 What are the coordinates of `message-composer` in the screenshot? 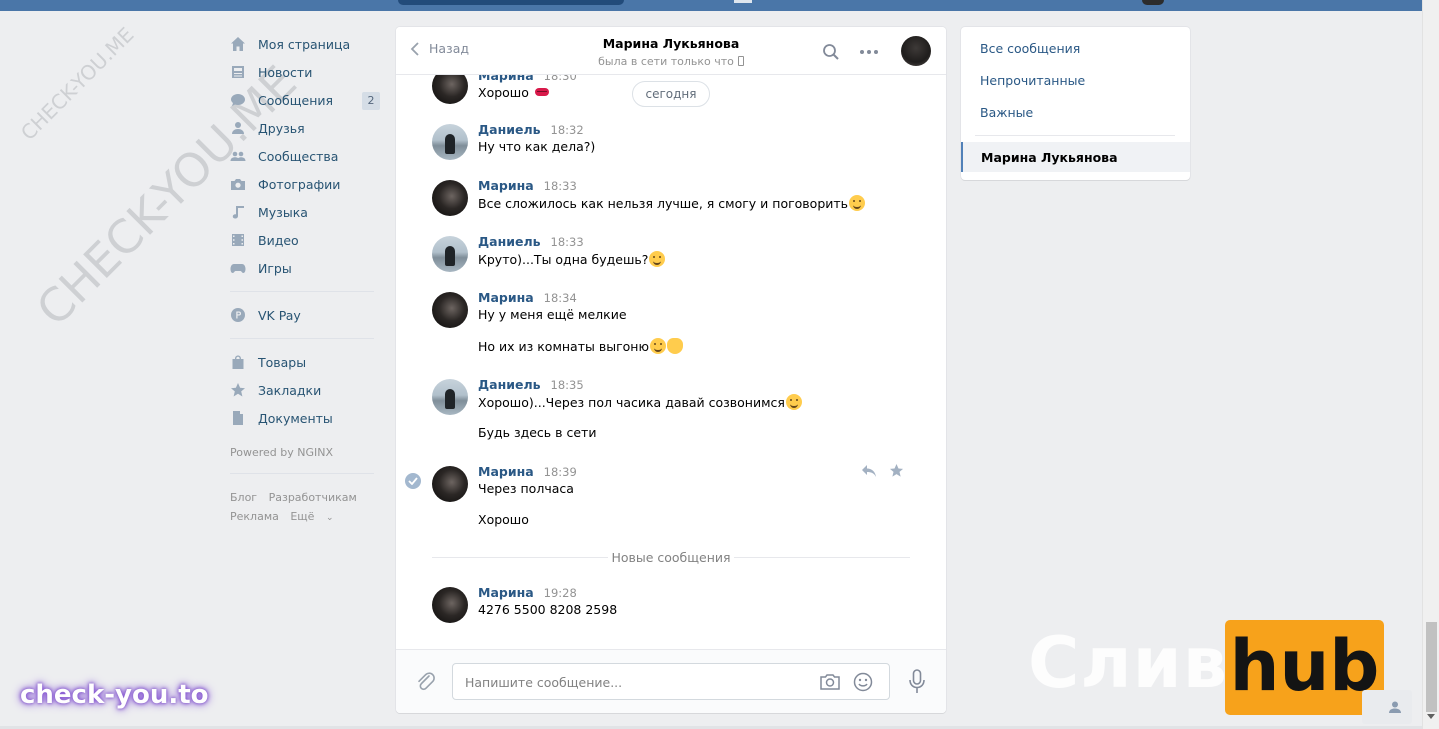 It's located at (671, 681).